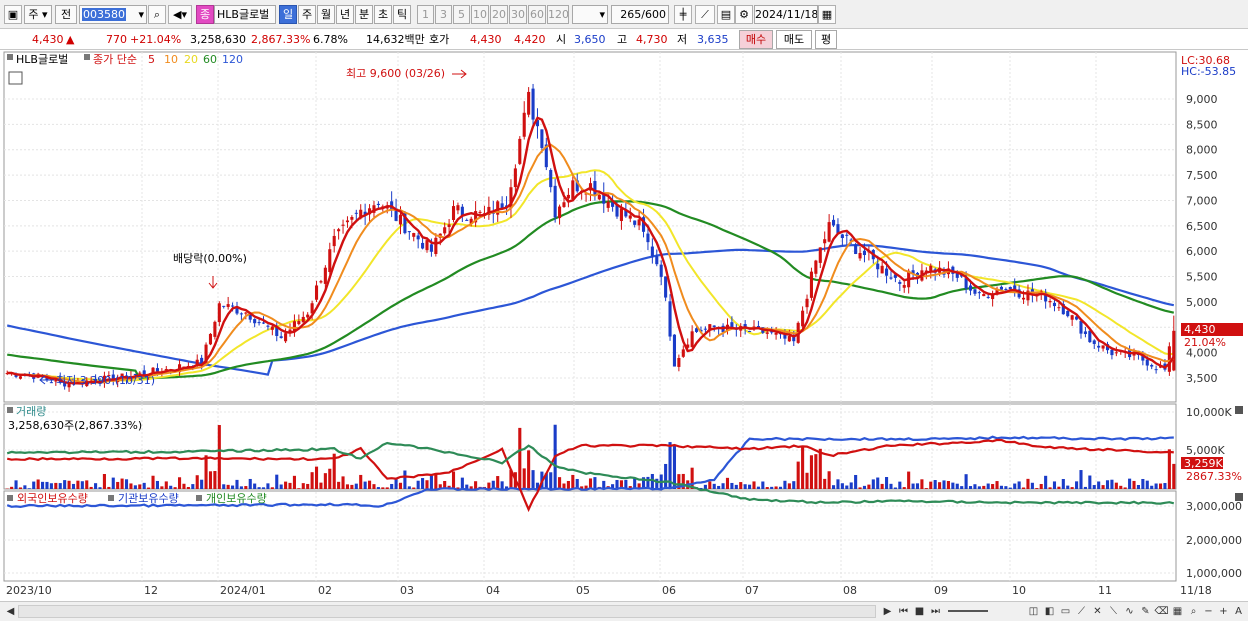  I want to click on layout3-icon: ▭, so click(1065, 611).